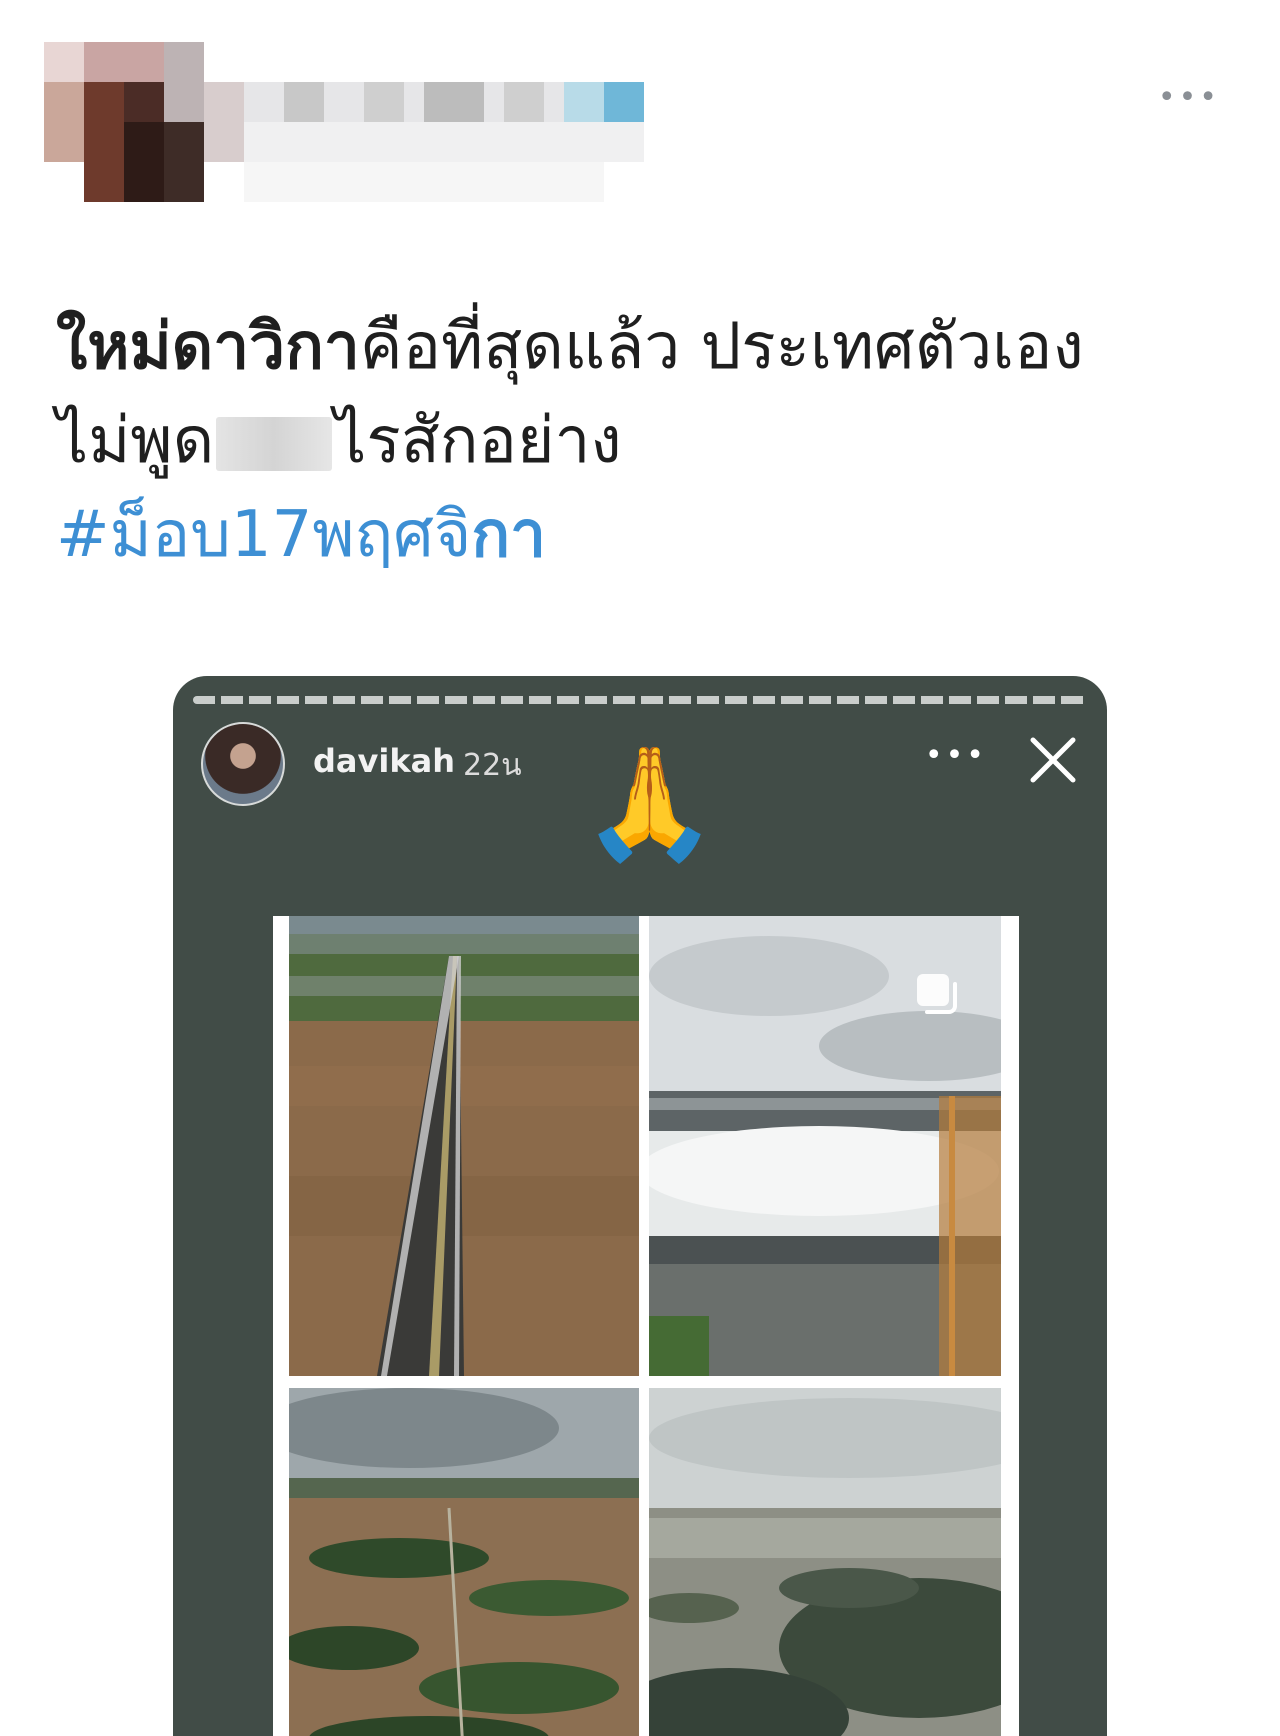  Describe the element at coordinates (274, 444) in the screenshot. I see `censored-word` at that location.